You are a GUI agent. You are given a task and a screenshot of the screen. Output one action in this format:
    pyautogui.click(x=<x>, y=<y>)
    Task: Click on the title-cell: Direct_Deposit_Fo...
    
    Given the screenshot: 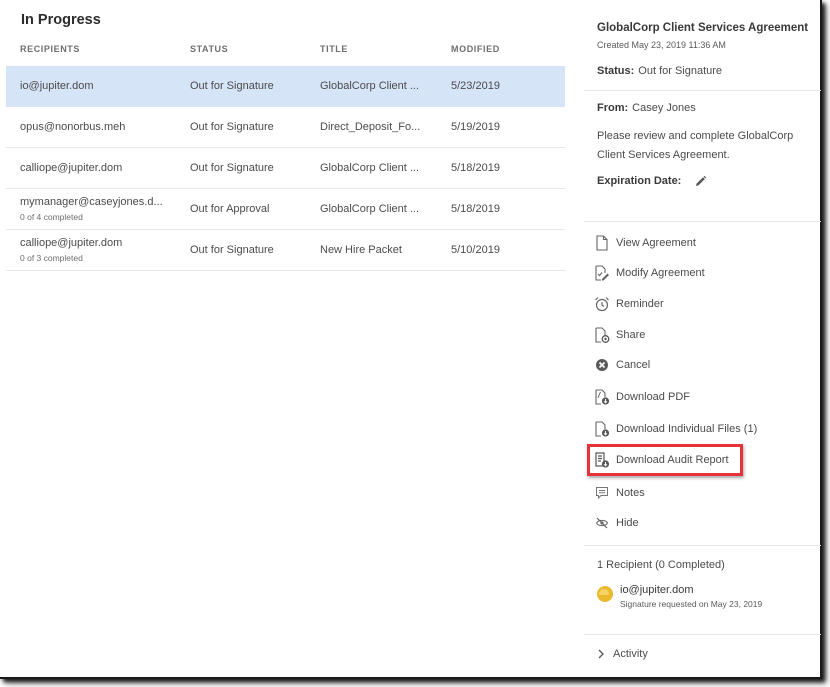 What is the action you would take?
    pyautogui.click(x=370, y=127)
    